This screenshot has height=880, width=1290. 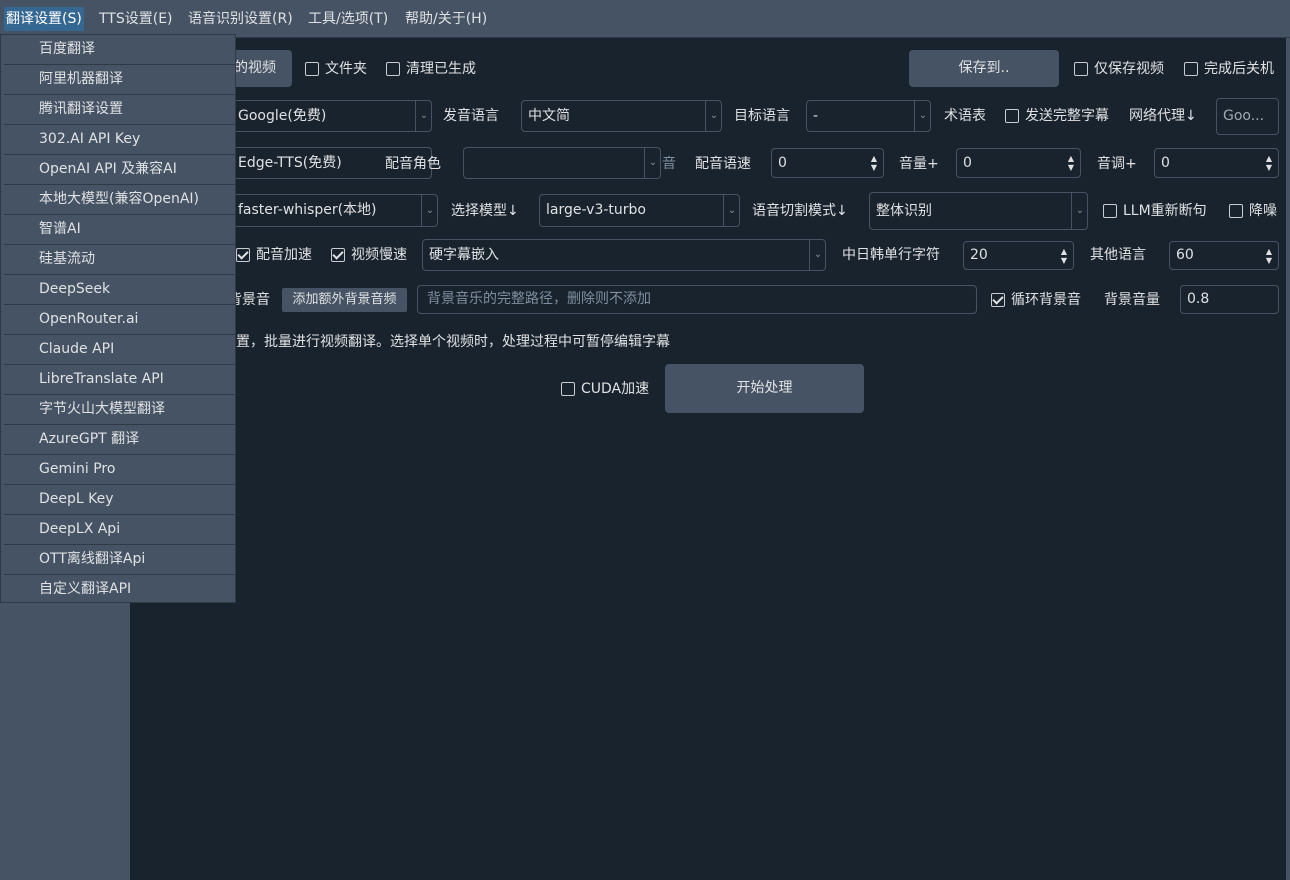 I want to click on target-lang-label: 目标语言, so click(x=762, y=116).